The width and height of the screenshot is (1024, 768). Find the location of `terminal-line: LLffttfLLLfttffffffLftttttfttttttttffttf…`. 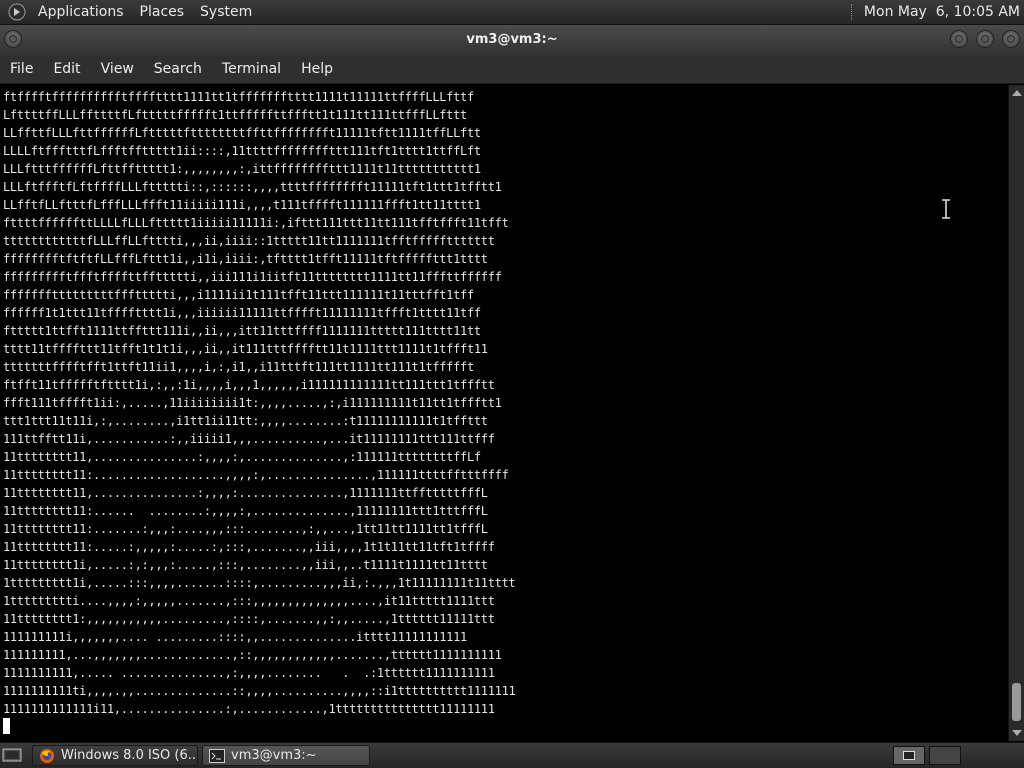

terminal-line: LLffttfLLLfttffffffLftttttfttttttttffttf… is located at coordinates (242, 133).